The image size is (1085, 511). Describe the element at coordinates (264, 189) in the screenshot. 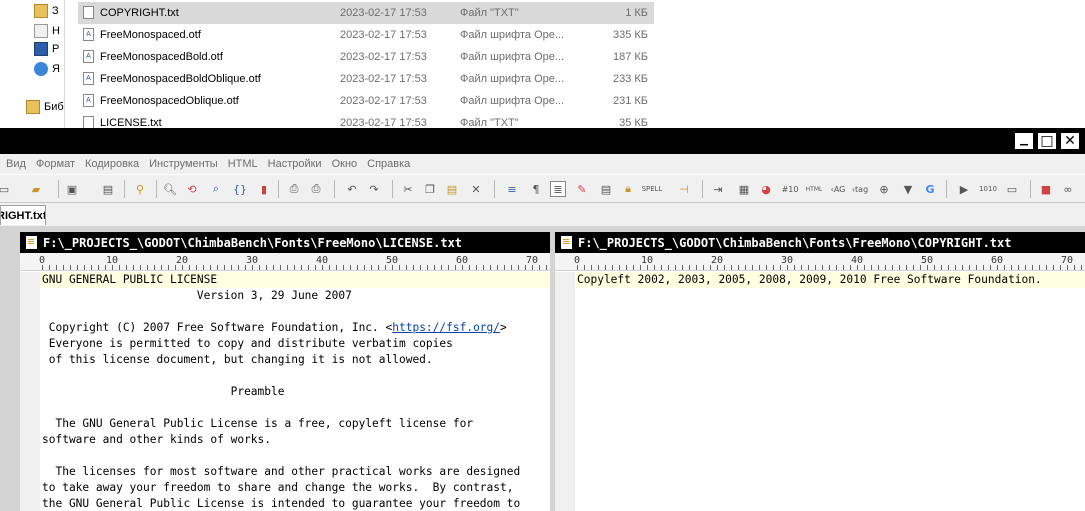

I see `bookmark-icon: ▮` at that location.